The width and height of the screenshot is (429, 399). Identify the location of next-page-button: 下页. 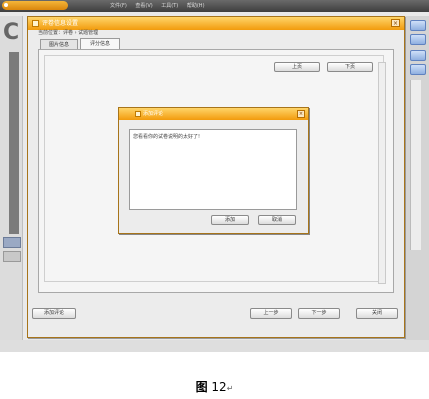
(350, 67).